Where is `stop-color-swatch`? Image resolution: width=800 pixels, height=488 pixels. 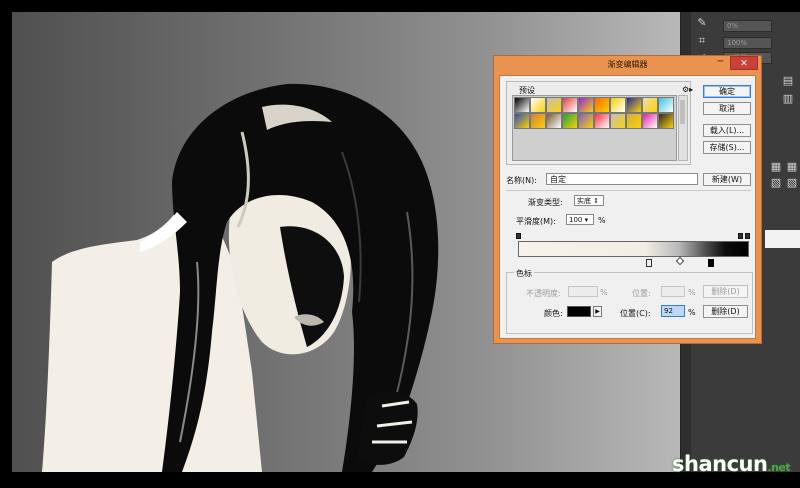
stop-color-swatch is located at coordinates (579, 311).